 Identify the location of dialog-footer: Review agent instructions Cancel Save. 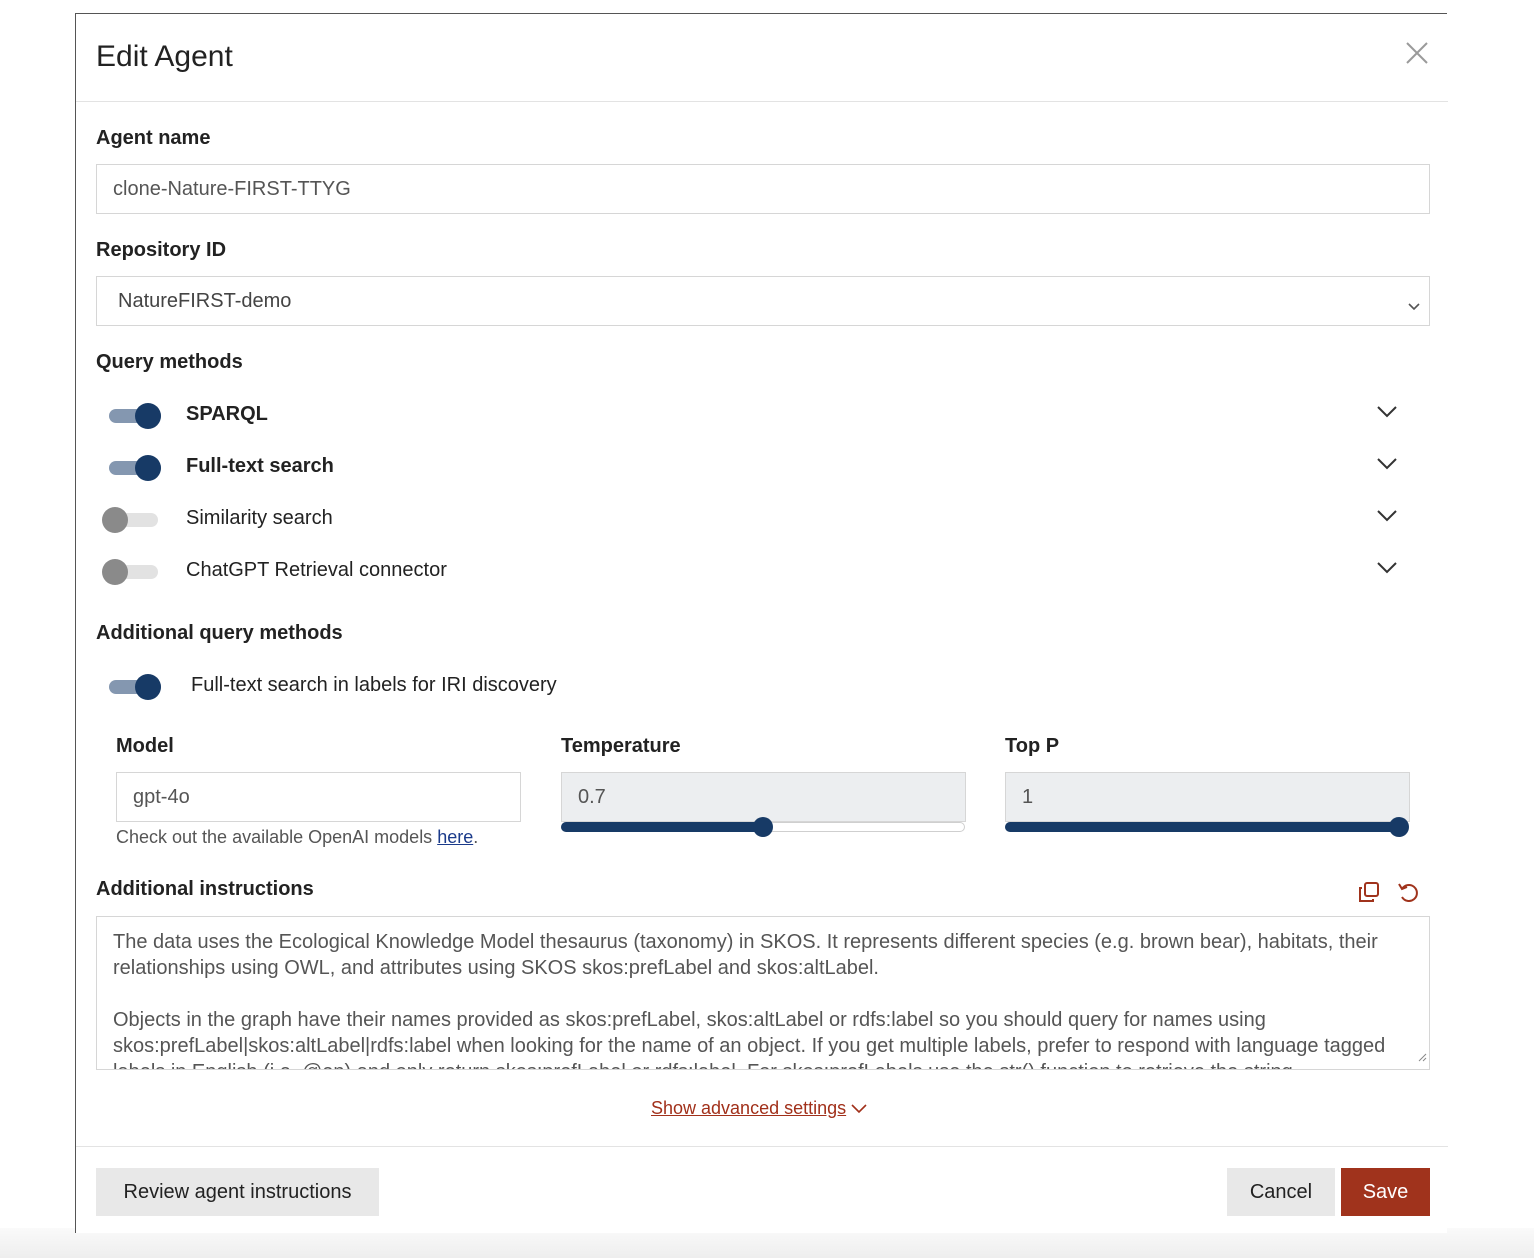
(762, 1190).